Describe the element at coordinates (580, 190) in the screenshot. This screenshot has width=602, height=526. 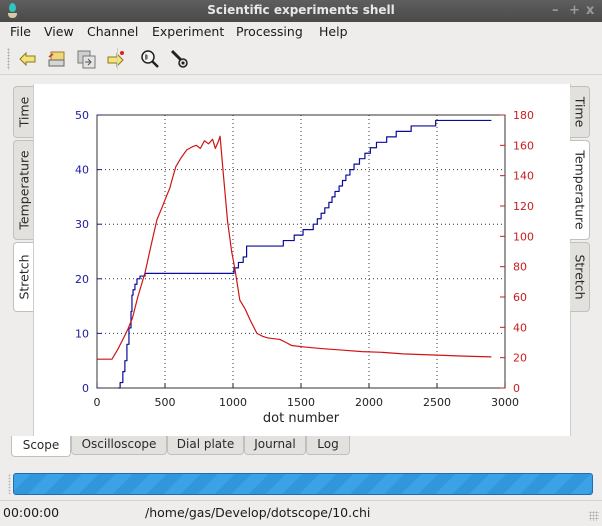
I see `right-tab-temperature: Temperature` at that location.